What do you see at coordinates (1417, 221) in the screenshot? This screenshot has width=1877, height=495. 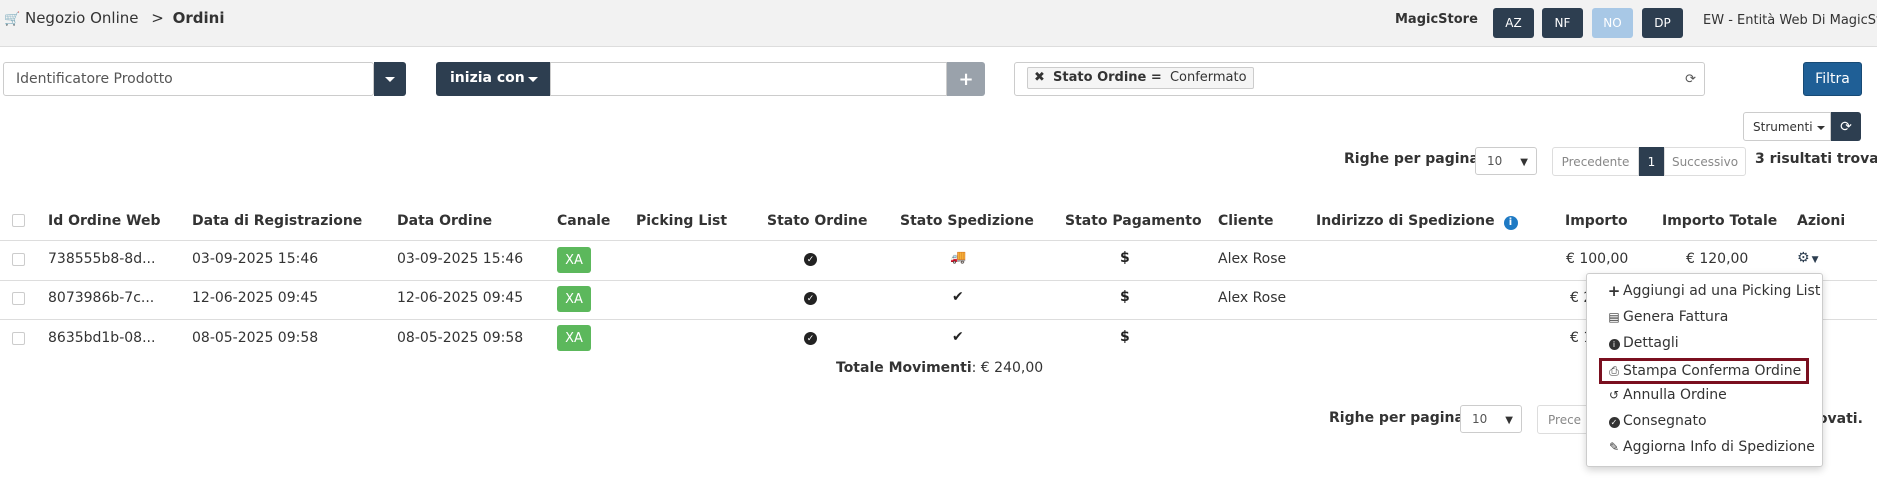 I see `header-indirizzo-spedizione: Indirizzo di Spedizione i` at bounding box center [1417, 221].